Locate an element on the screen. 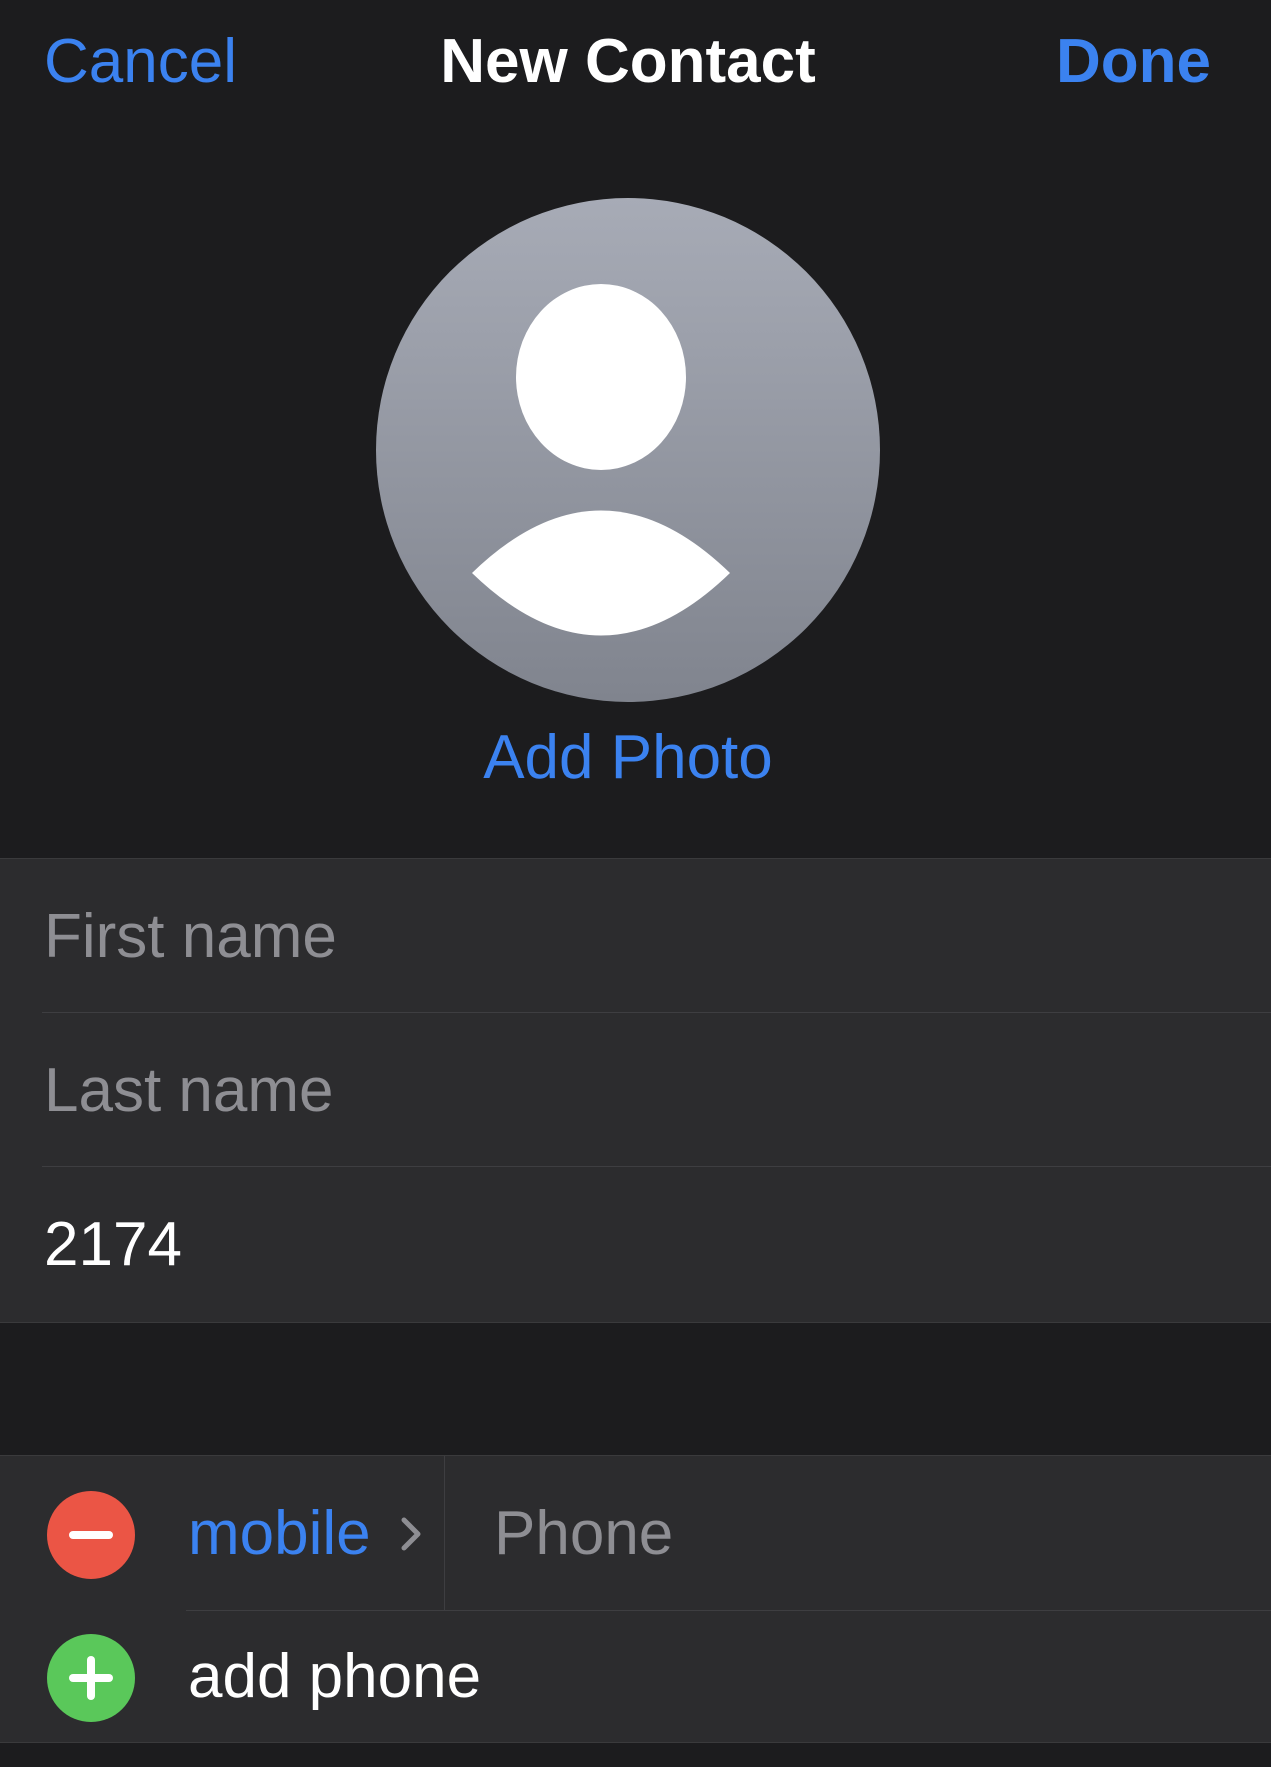 The height and width of the screenshot is (1767, 1271). first-name-field is located at coordinates (634, 937).